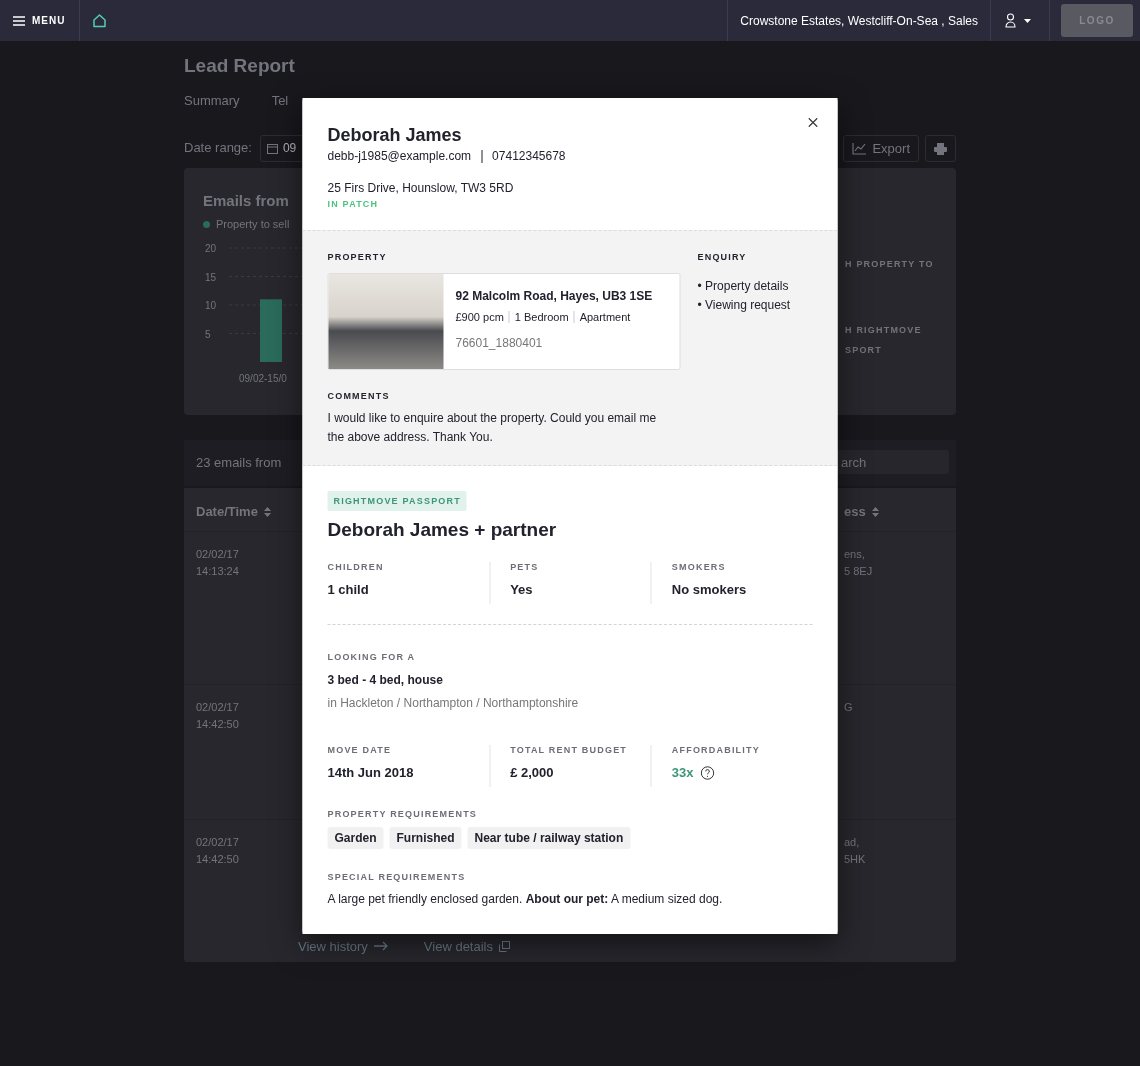 The height and width of the screenshot is (1066, 1140). I want to click on y-tick-label: 5, so click(208, 334).